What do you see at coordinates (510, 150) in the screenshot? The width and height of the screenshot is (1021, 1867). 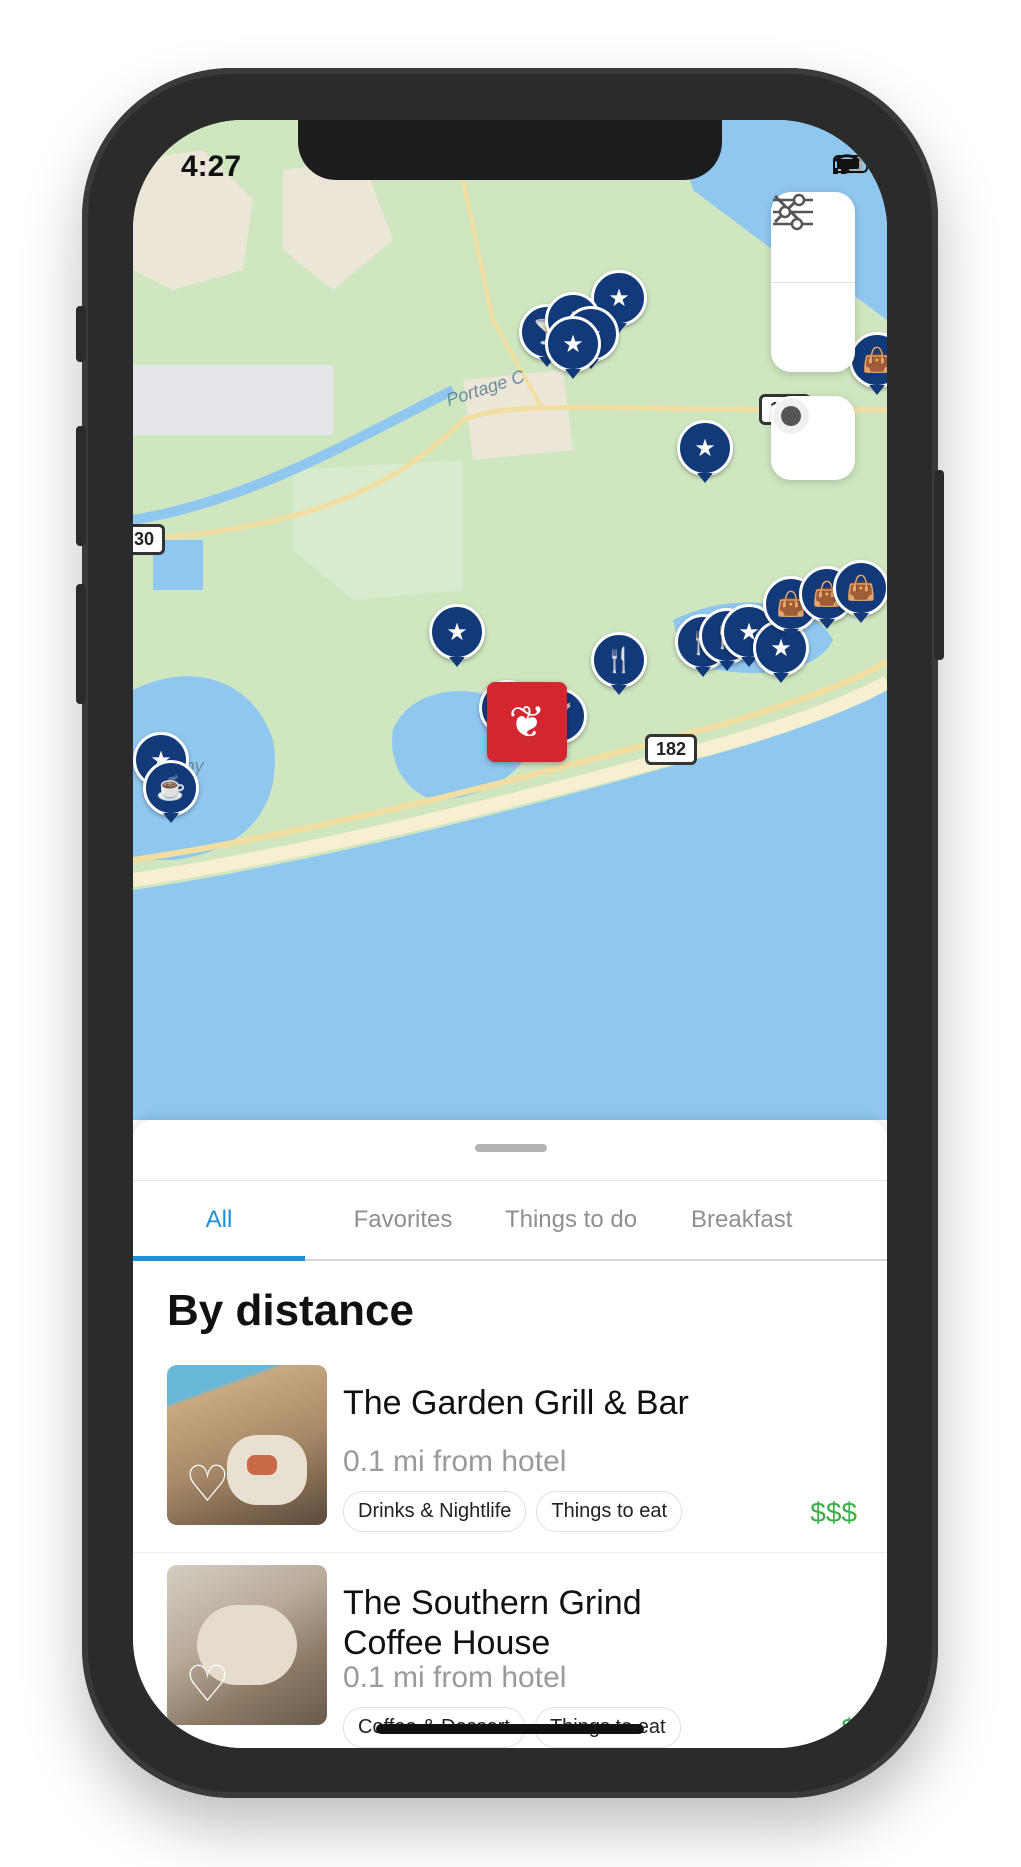 I see `notch` at bounding box center [510, 150].